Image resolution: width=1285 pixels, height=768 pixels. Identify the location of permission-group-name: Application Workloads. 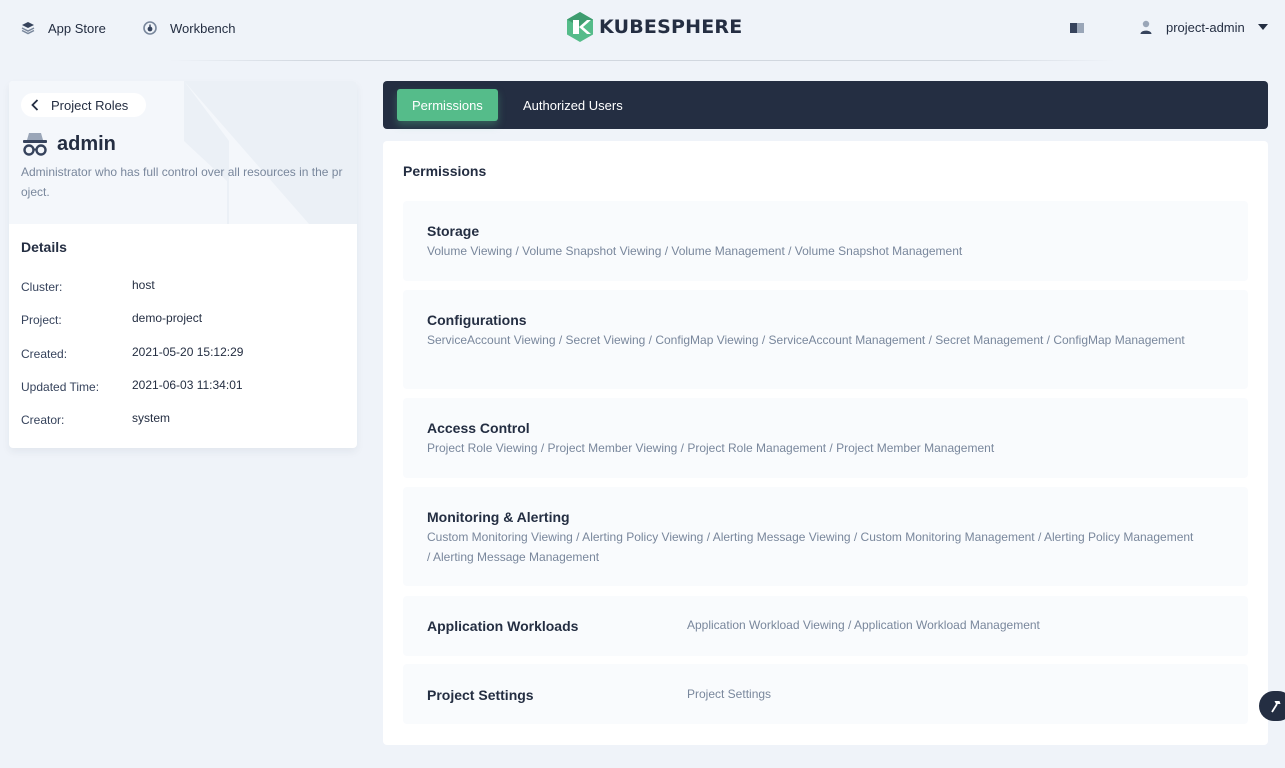
(503, 626).